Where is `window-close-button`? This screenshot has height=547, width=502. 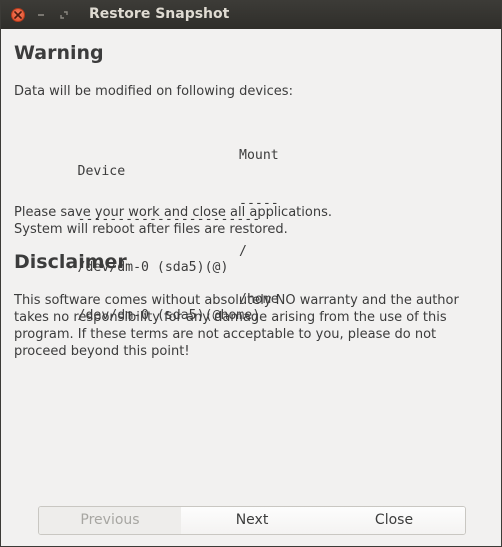
window-close-button is located at coordinates (18, 15).